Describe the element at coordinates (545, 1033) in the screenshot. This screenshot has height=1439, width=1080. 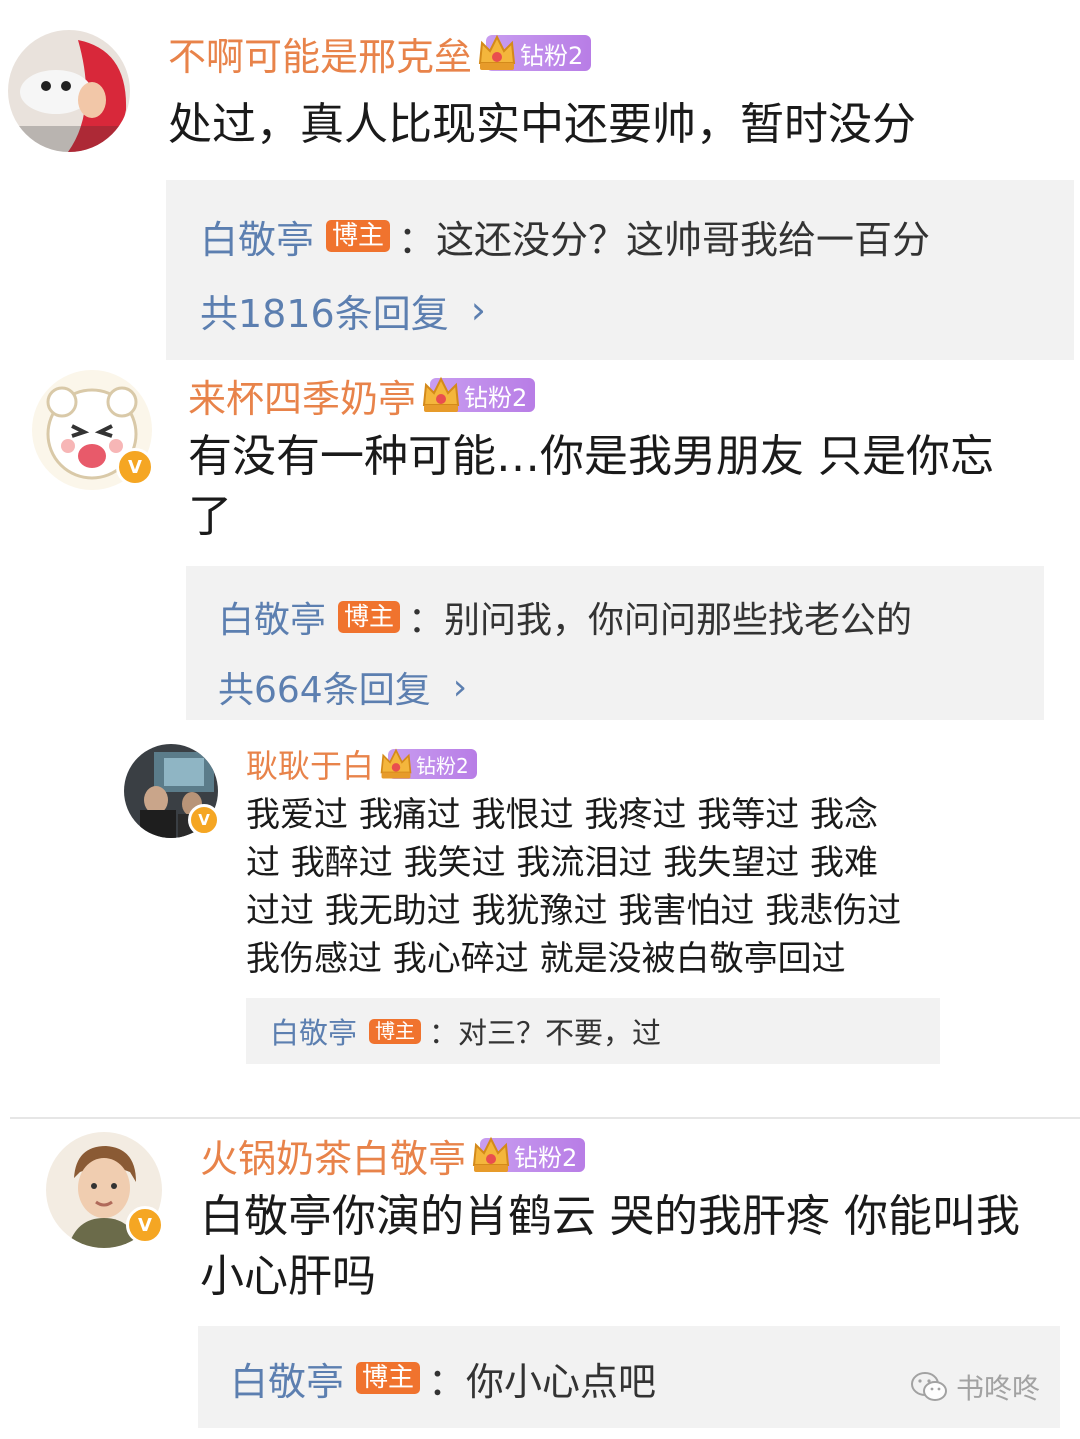
I see `reply-text: ：对三？不要，过` at that location.